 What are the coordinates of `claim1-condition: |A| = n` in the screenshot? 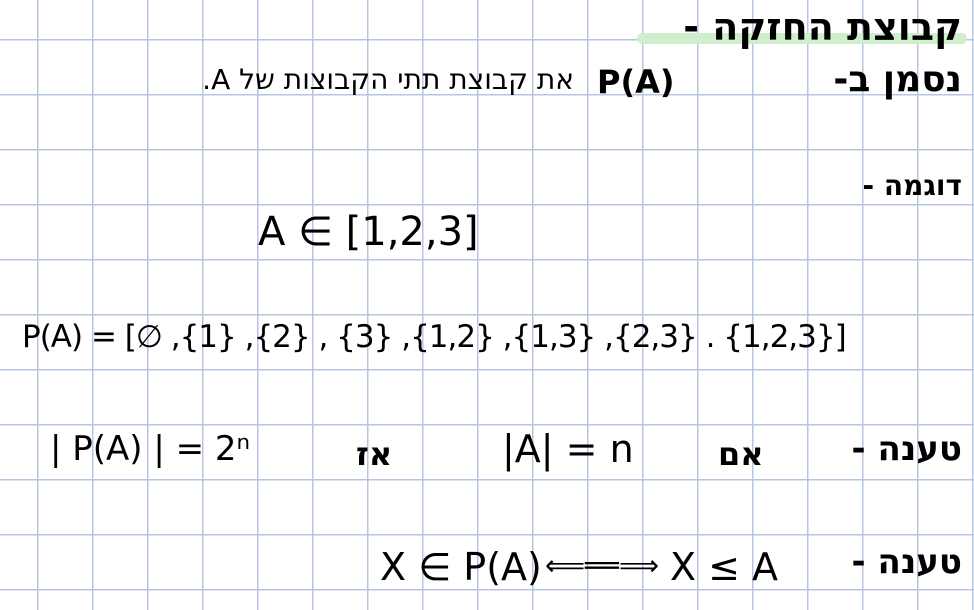 It's located at (568, 449).